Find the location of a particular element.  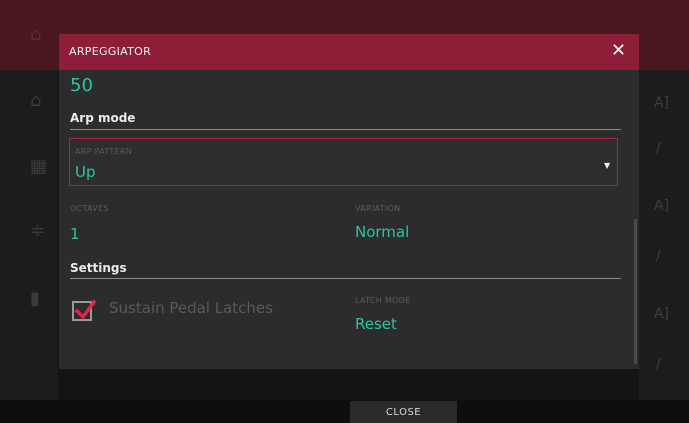

checkmark-icon is located at coordinates (85, 309).